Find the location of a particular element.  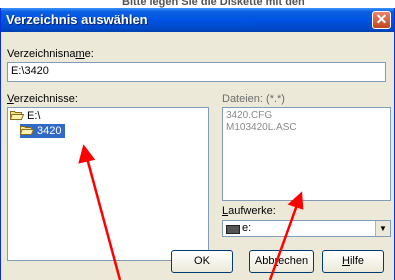

file-item: M103420L.ASC is located at coordinates (261, 127).